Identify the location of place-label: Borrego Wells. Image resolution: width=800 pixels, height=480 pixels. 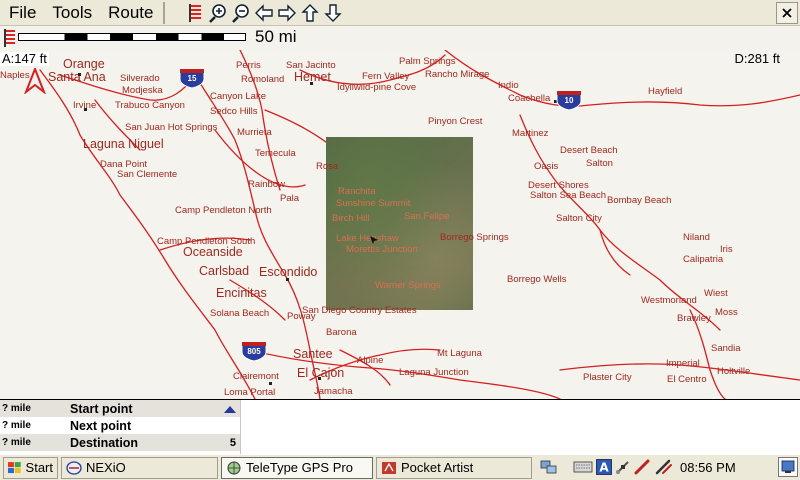
(537, 279).